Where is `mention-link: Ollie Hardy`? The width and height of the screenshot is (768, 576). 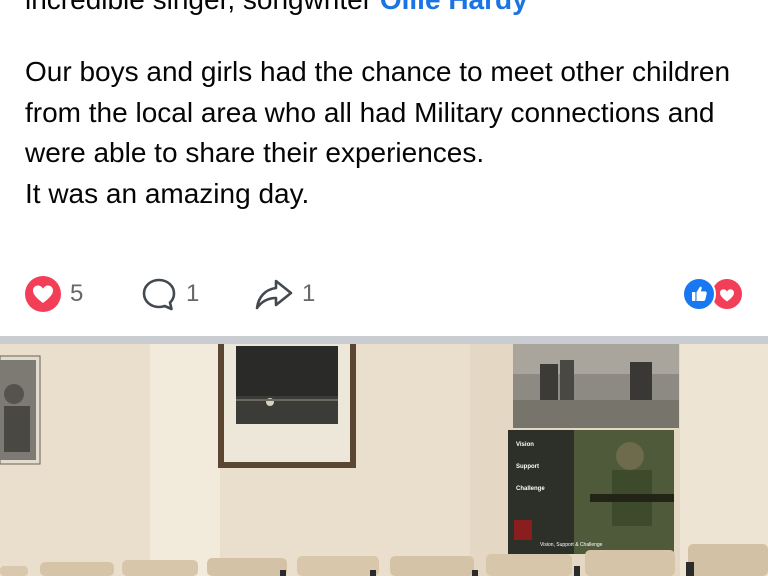 mention-link: Ollie Hardy is located at coordinates (454, 7).